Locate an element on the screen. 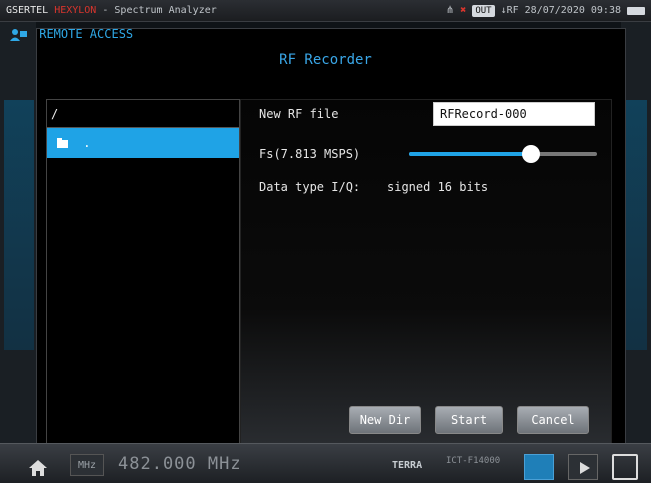  directory-list-item: . is located at coordinates (143, 143).